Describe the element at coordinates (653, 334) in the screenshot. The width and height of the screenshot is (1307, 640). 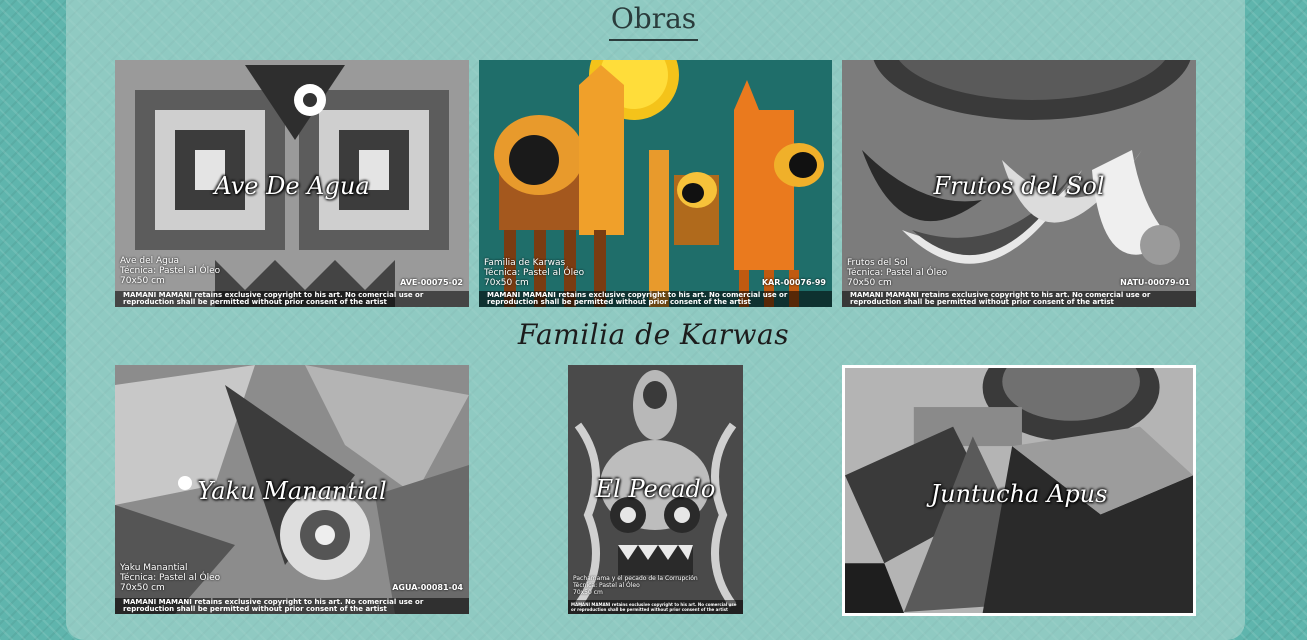
I see `series-heading: Familia de Karwas` at that location.